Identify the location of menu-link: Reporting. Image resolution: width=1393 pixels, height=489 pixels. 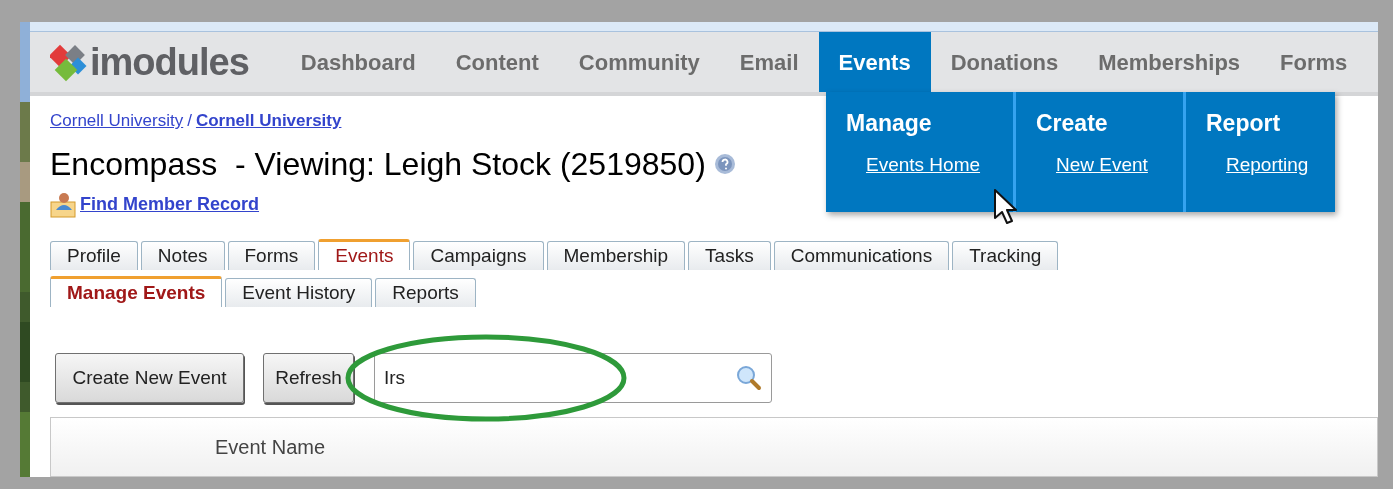
(1267, 164).